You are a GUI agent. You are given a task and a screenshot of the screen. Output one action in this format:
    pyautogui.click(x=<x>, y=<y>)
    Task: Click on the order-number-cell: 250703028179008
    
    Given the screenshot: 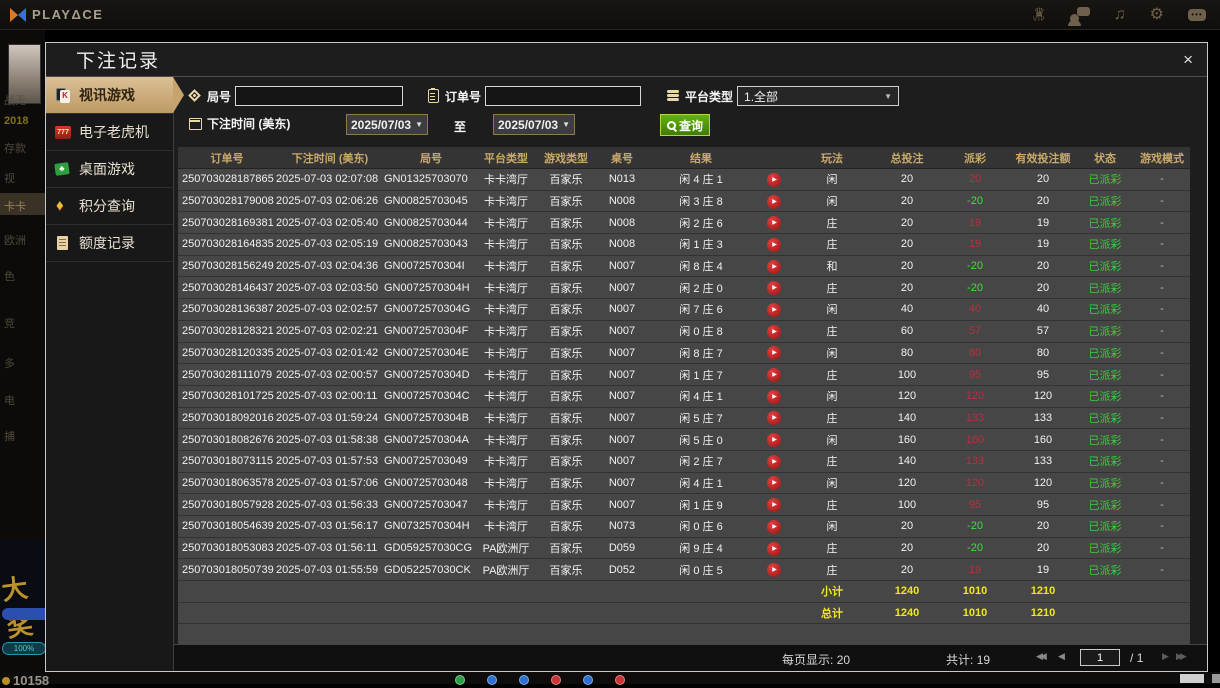 What is the action you would take?
    pyautogui.click(x=228, y=201)
    